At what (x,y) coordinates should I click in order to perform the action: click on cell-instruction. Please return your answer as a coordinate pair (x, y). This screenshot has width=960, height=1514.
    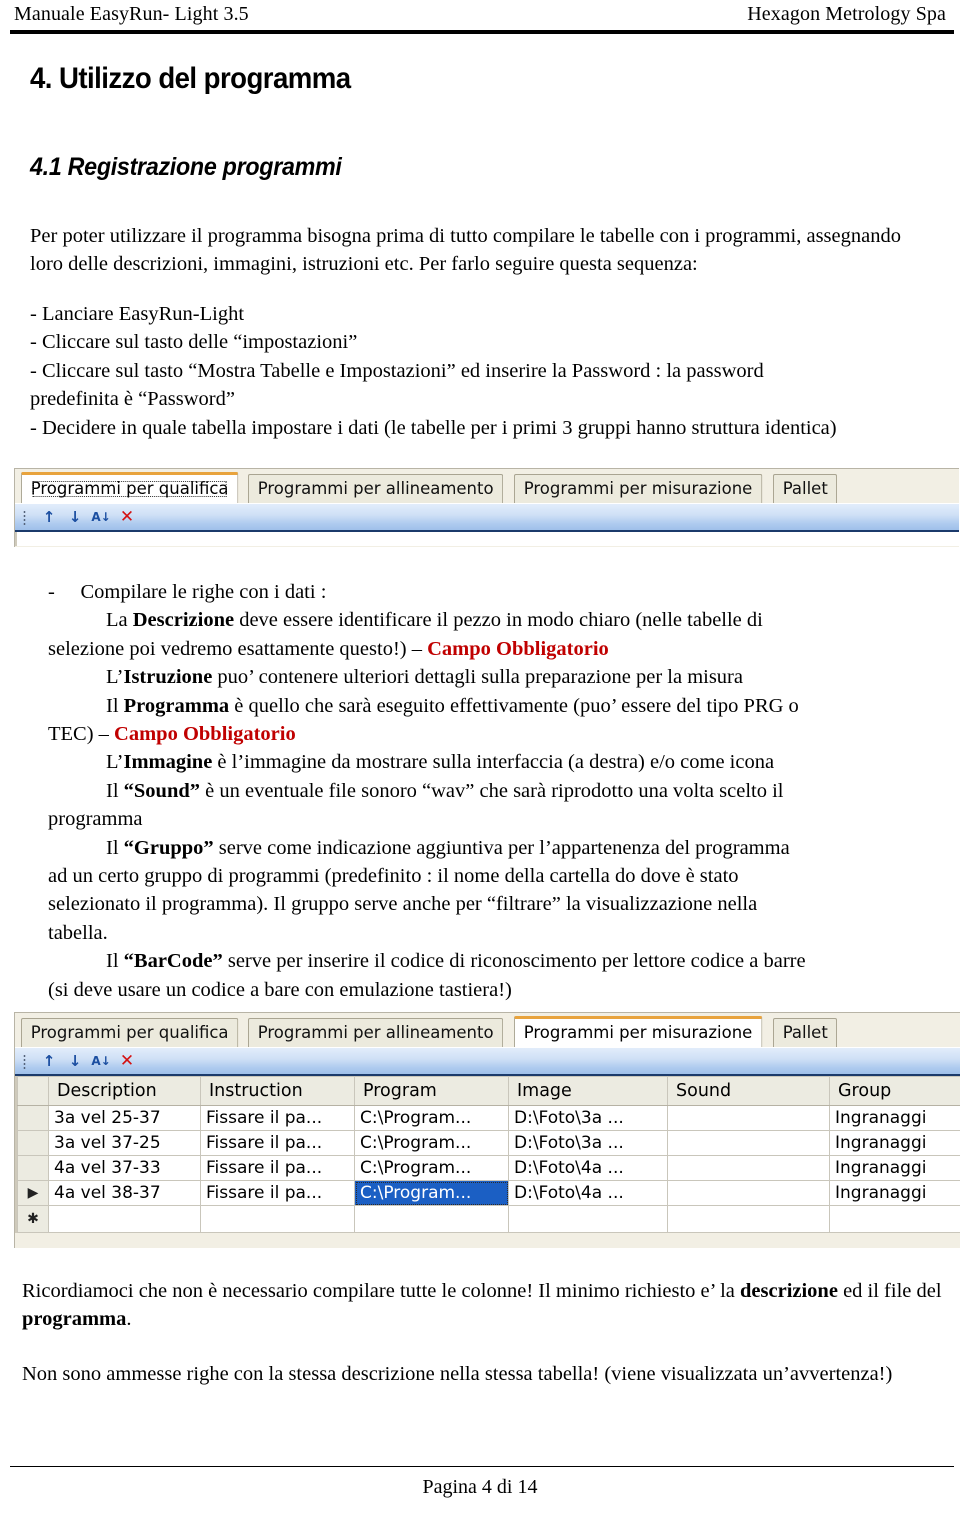
    Looking at the image, I should click on (277, 1219).